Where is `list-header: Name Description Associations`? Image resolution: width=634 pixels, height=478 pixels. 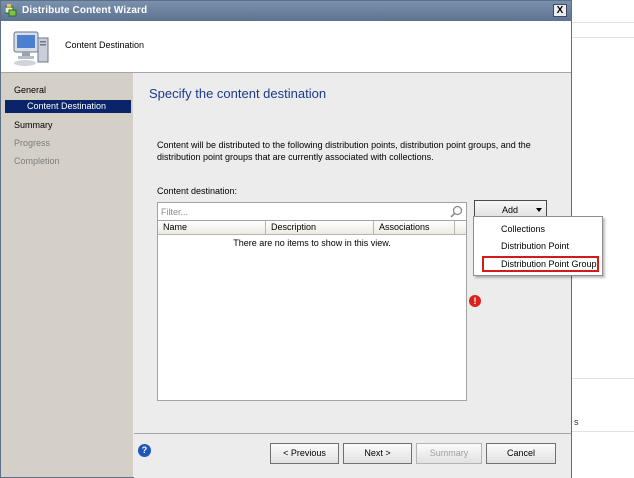 list-header: Name Description Associations is located at coordinates (312, 228).